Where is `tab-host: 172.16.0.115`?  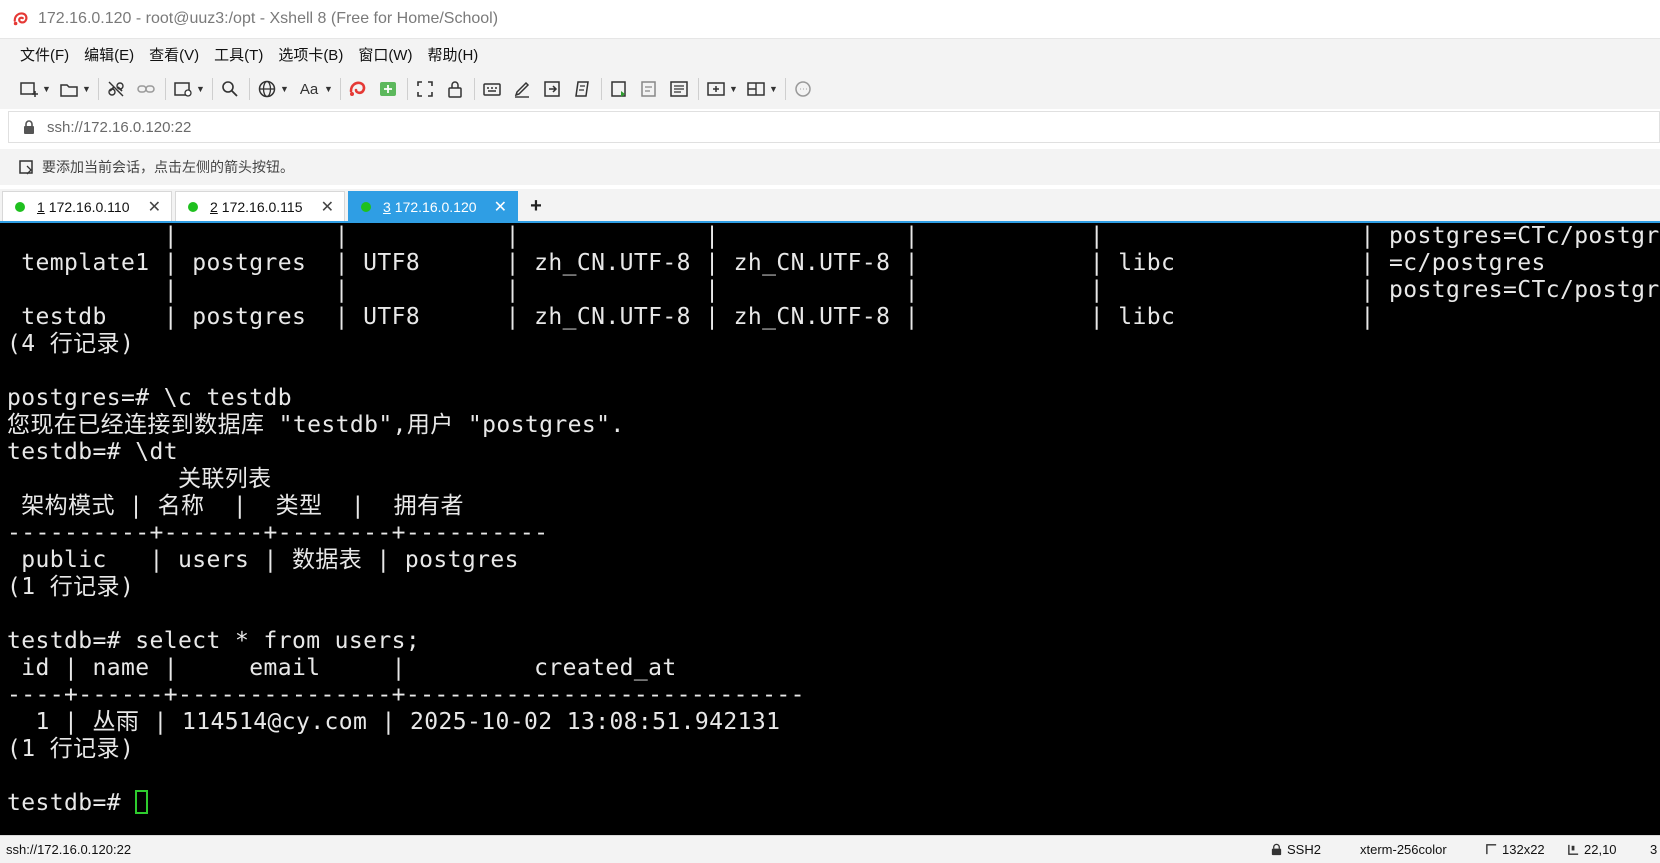 tab-host: 172.16.0.115 is located at coordinates (262, 206).